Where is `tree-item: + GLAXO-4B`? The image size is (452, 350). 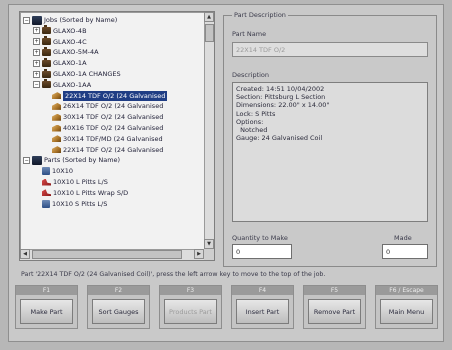 tree-item: + GLAXO-4B is located at coordinates (60, 30).